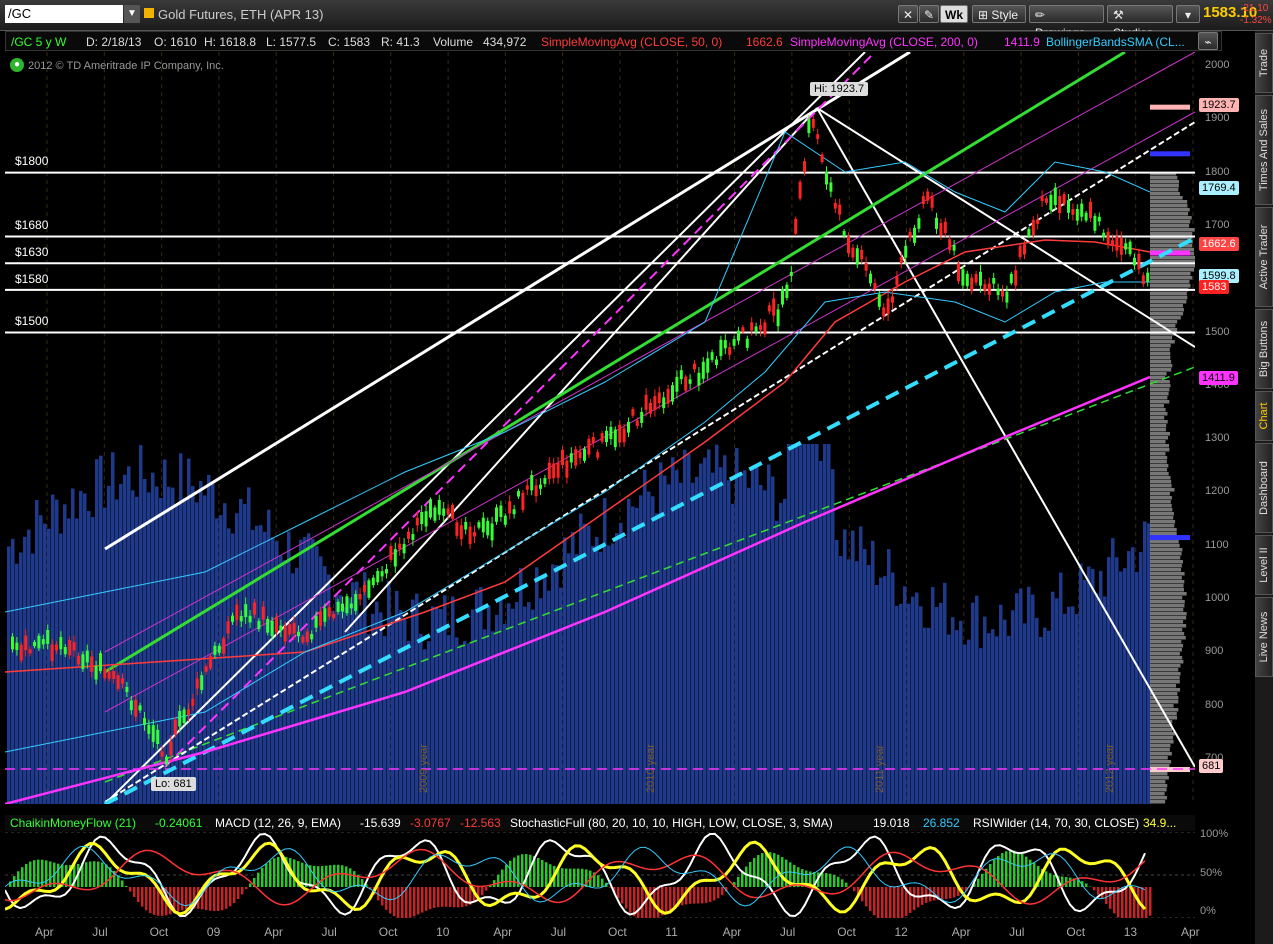  What do you see at coordinates (631, 42) in the screenshot?
I see `sma50-label: SimpleMovingAvg (CLOSE, 50, 0)` at bounding box center [631, 42].